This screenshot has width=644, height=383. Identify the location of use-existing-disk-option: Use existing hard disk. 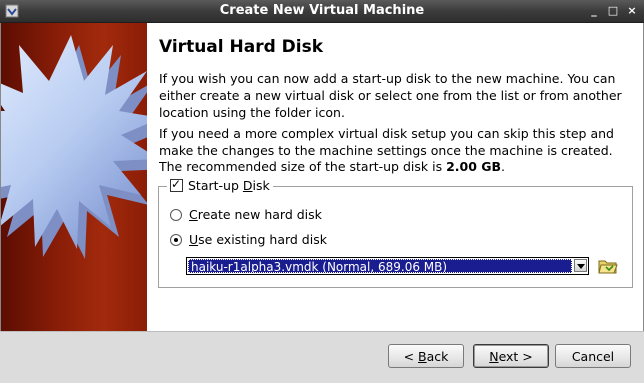
(248, 239).